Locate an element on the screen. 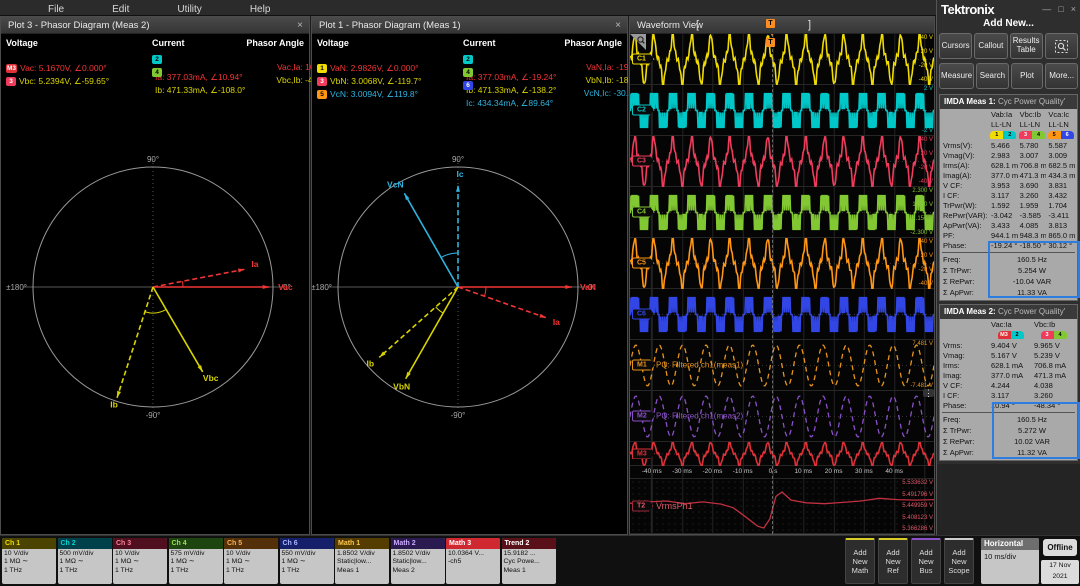  settings-badge-ch-4: Ch 4 575 mV/div 1 MΩ ∼ 1 THz is located at coordinates (195, 561).